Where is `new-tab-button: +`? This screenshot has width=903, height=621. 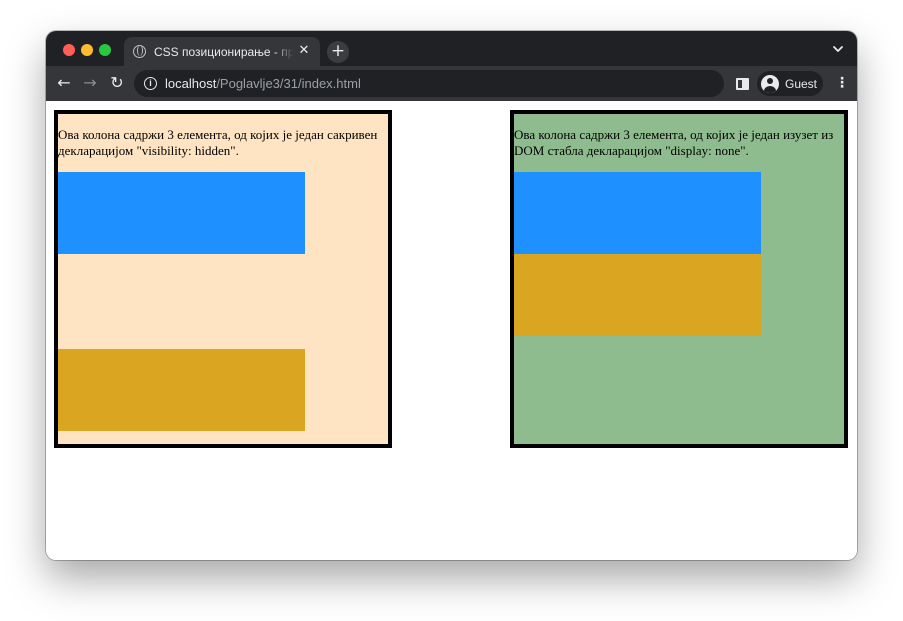
new-tab-button: + is located at coordinates (338, 52).